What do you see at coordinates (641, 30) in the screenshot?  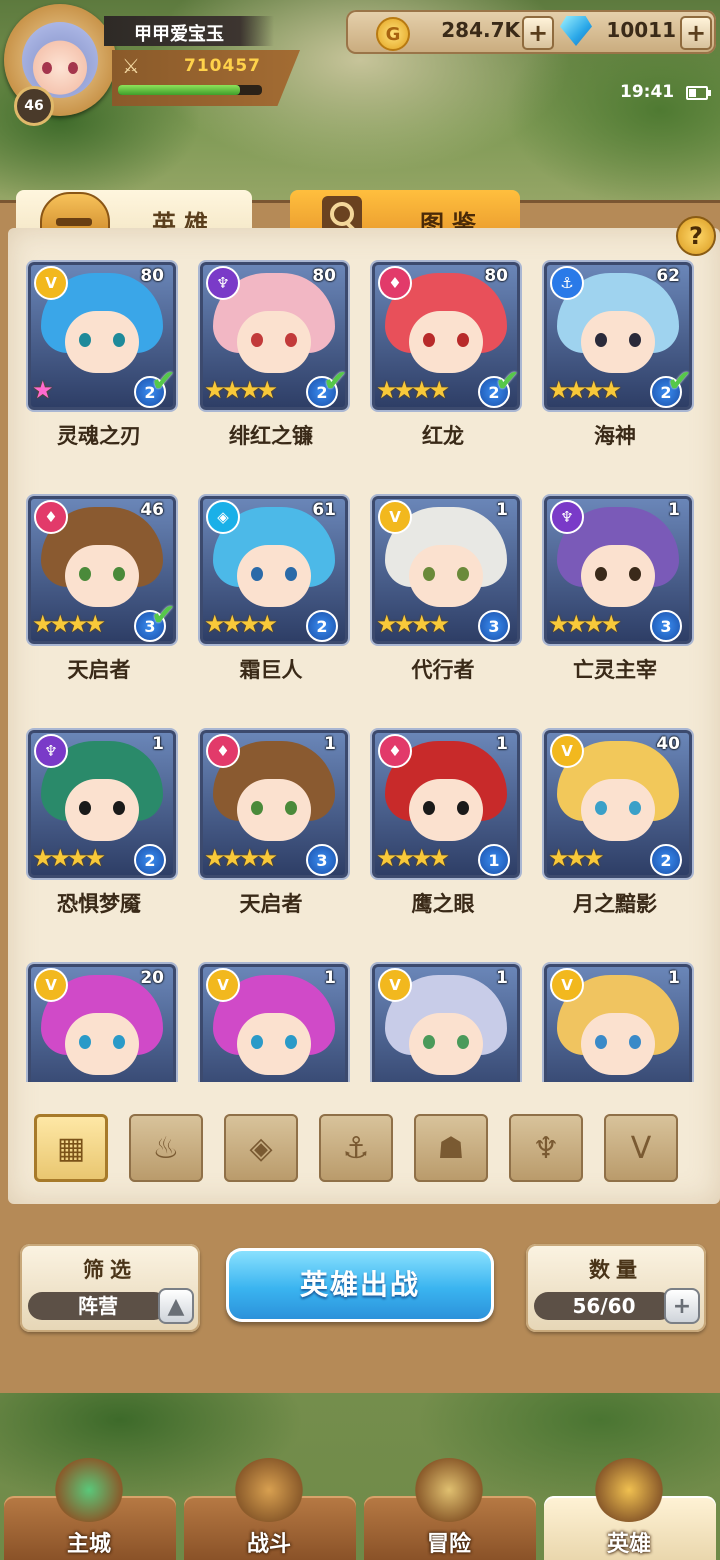 I see `gem-amount: 10011` at bounding box center [641, 30].